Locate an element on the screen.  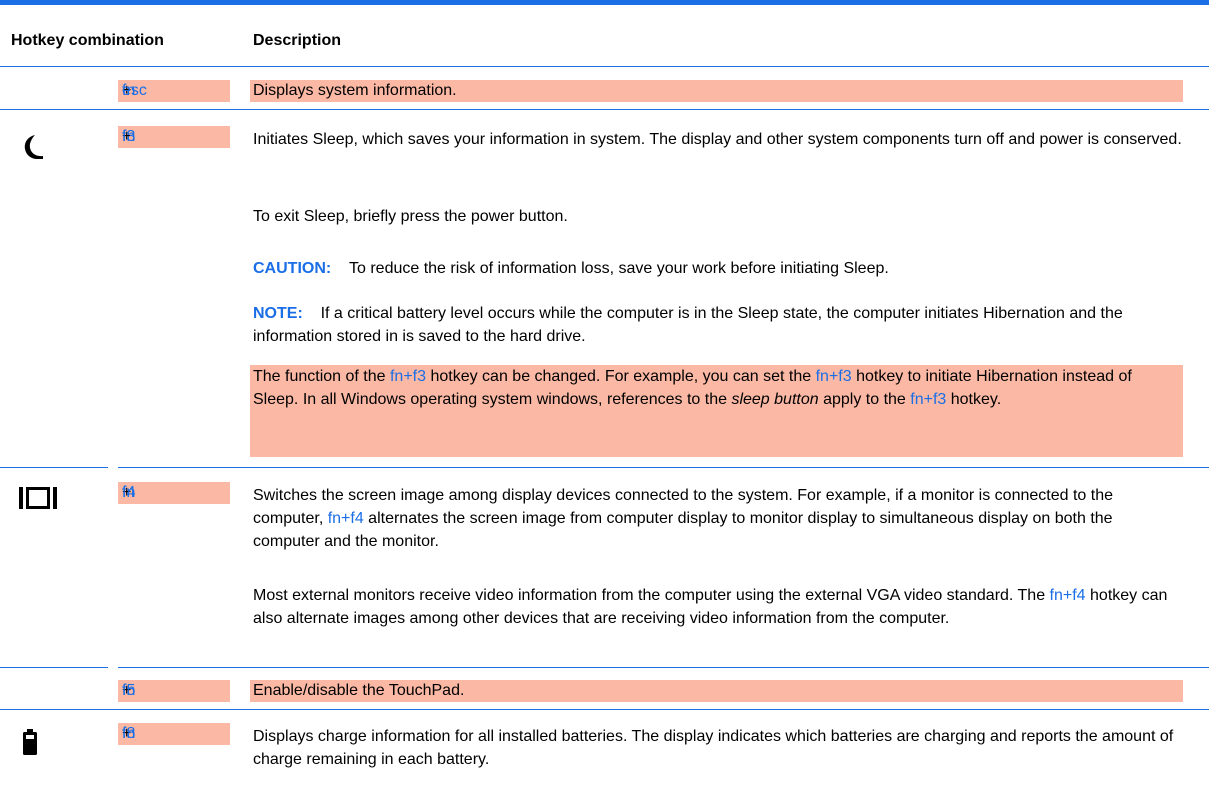
hotkey-cell: fn + f5 is located at coordinates (174, 691).